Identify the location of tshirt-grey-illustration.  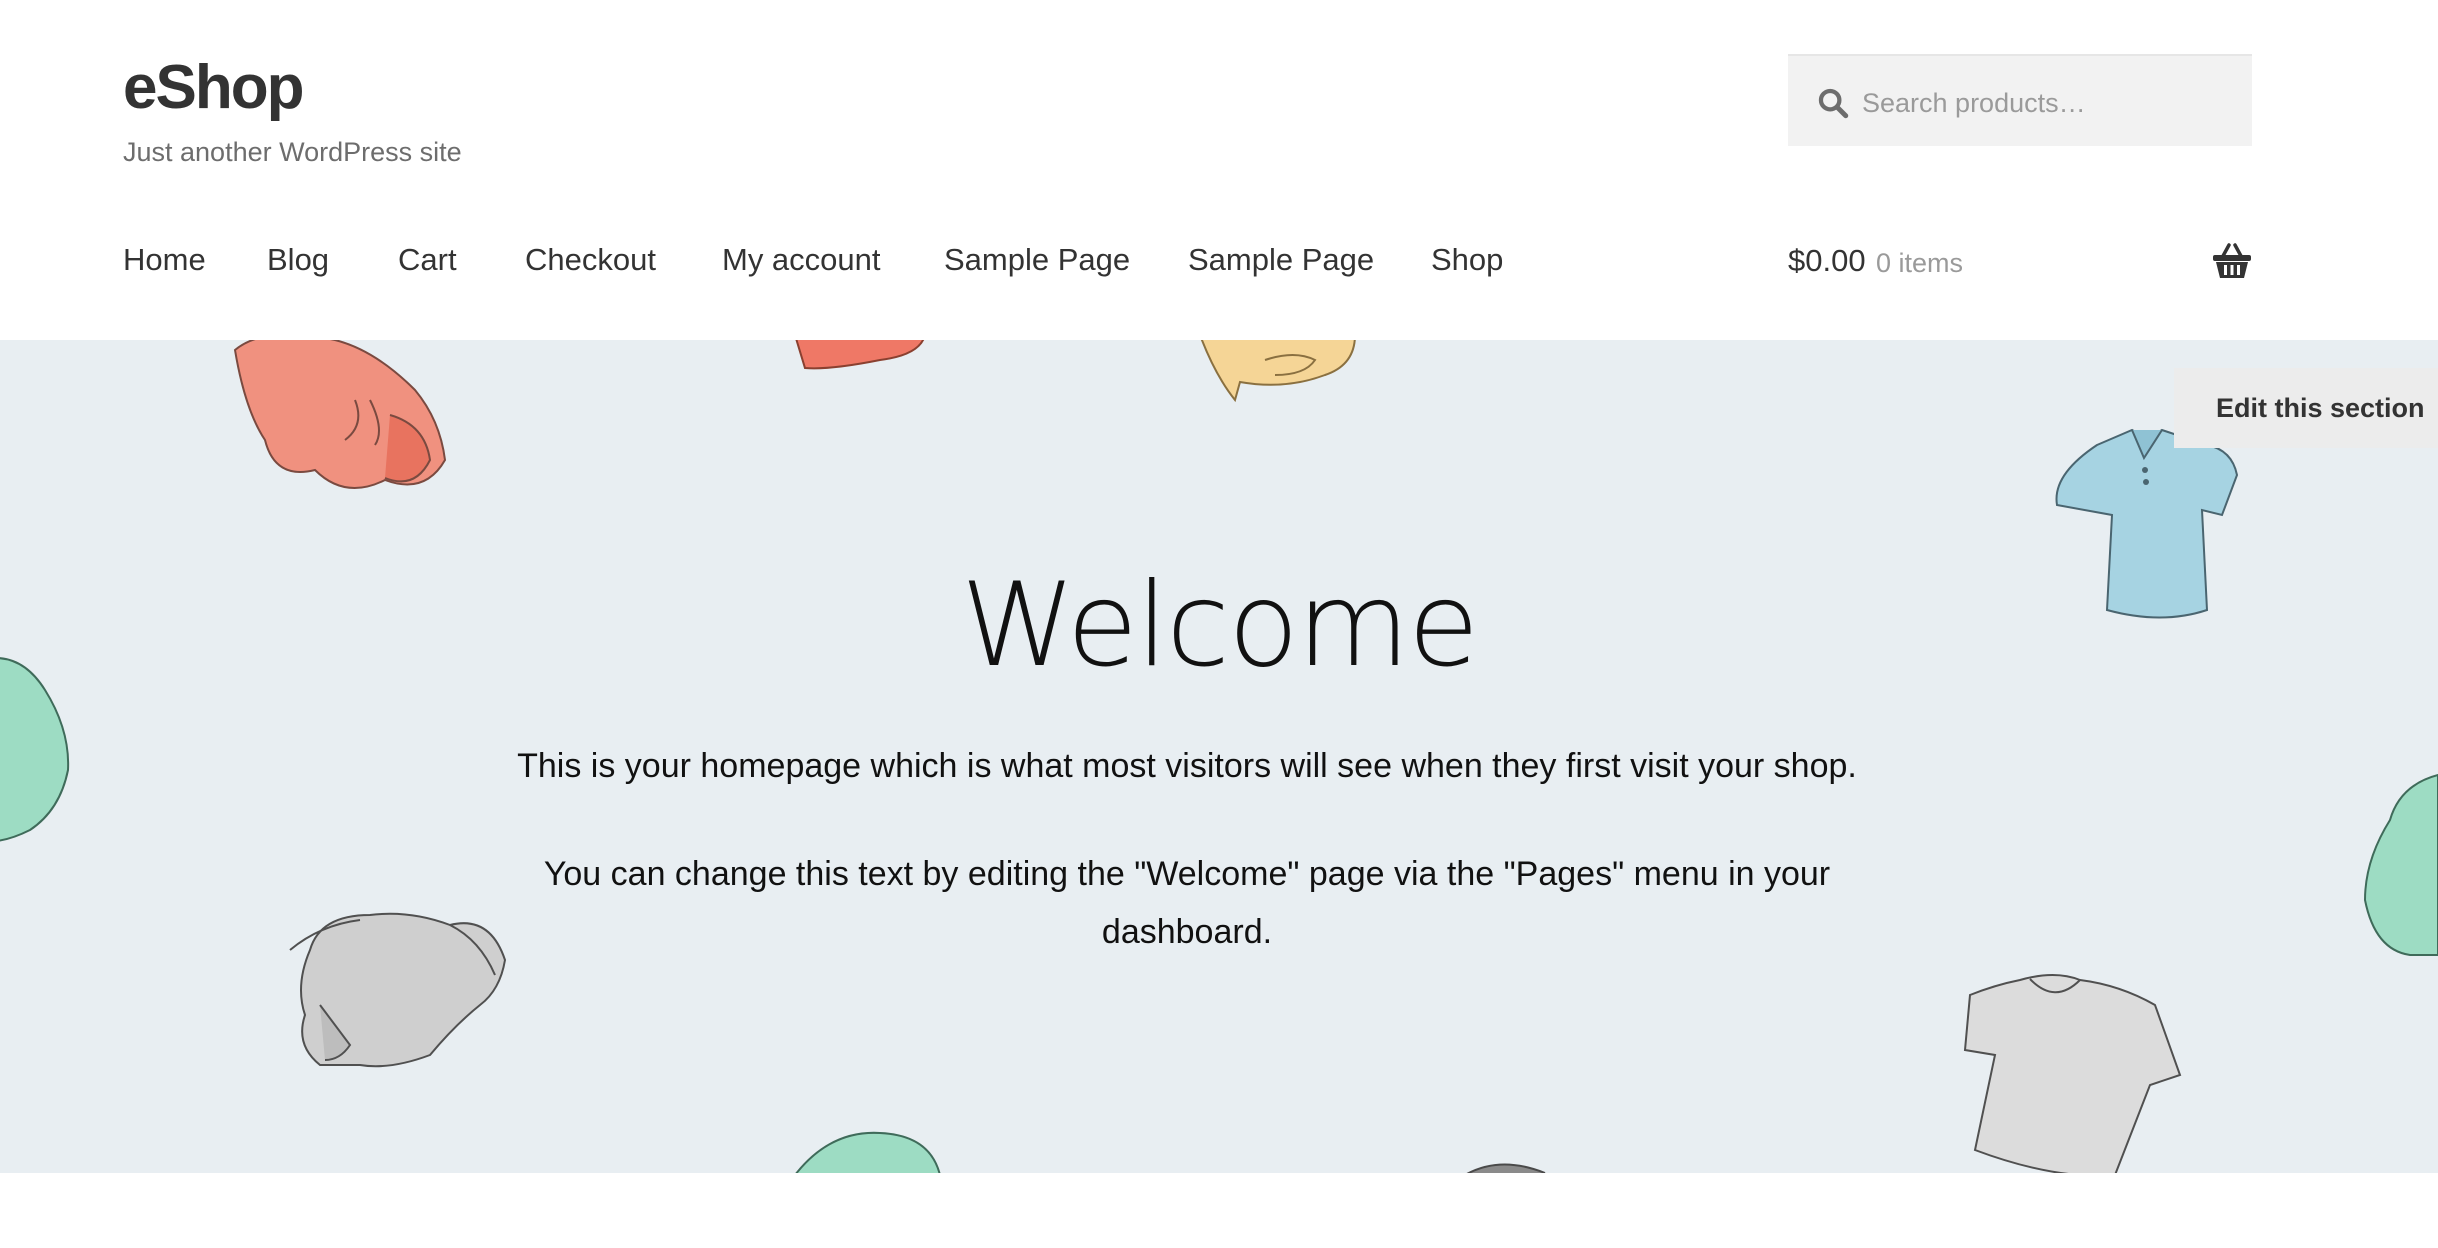
(2072, 1073).